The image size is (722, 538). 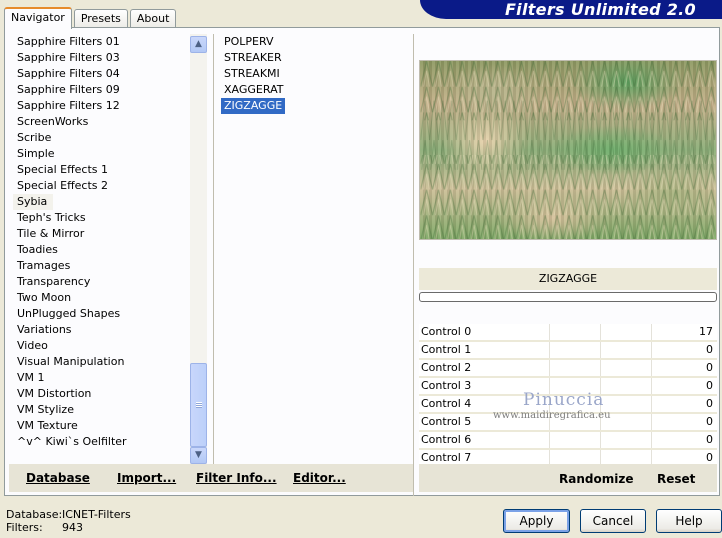 I want to click on selected-filter-name: ZIGZAGGE, so click(x=568, y=279).